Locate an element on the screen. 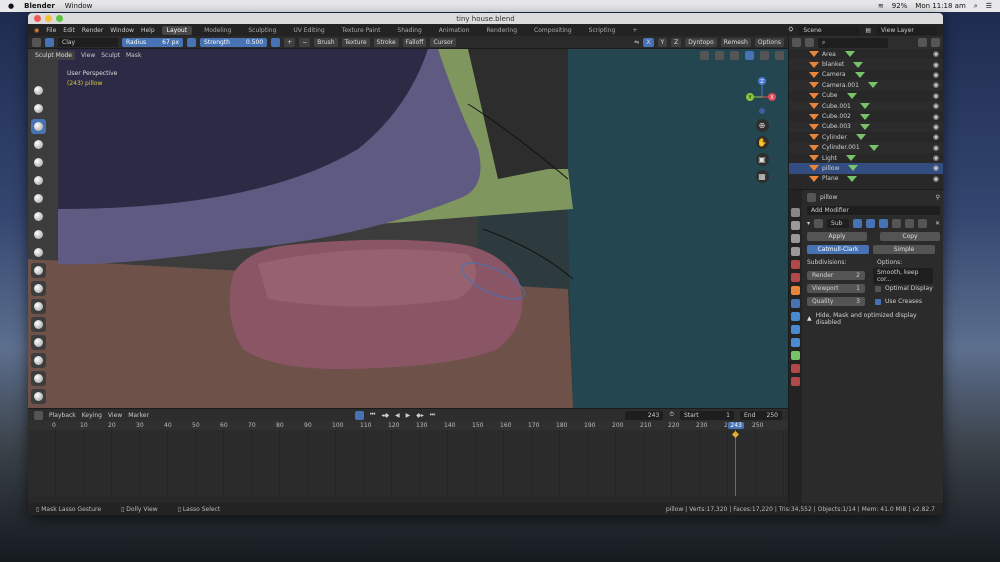  tool-grab is located at coordinates (38, 324).